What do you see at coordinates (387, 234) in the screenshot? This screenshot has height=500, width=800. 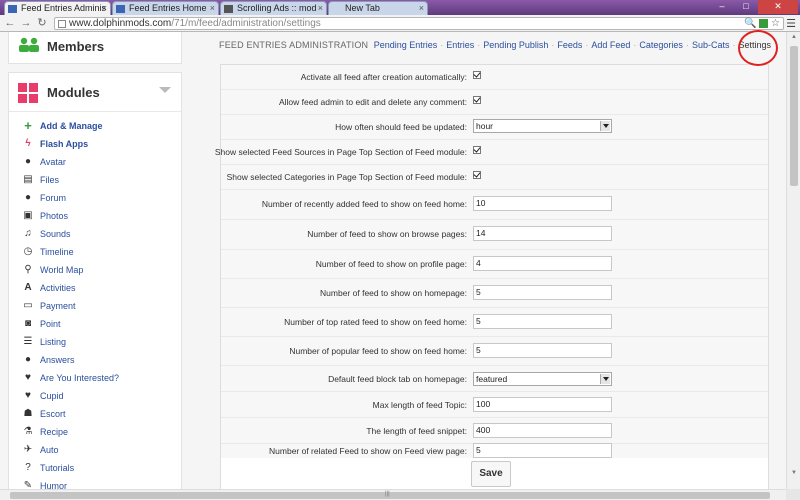 I see `setting-label: Number of feed to show on browse pages:` at bounding box center [387, 234].